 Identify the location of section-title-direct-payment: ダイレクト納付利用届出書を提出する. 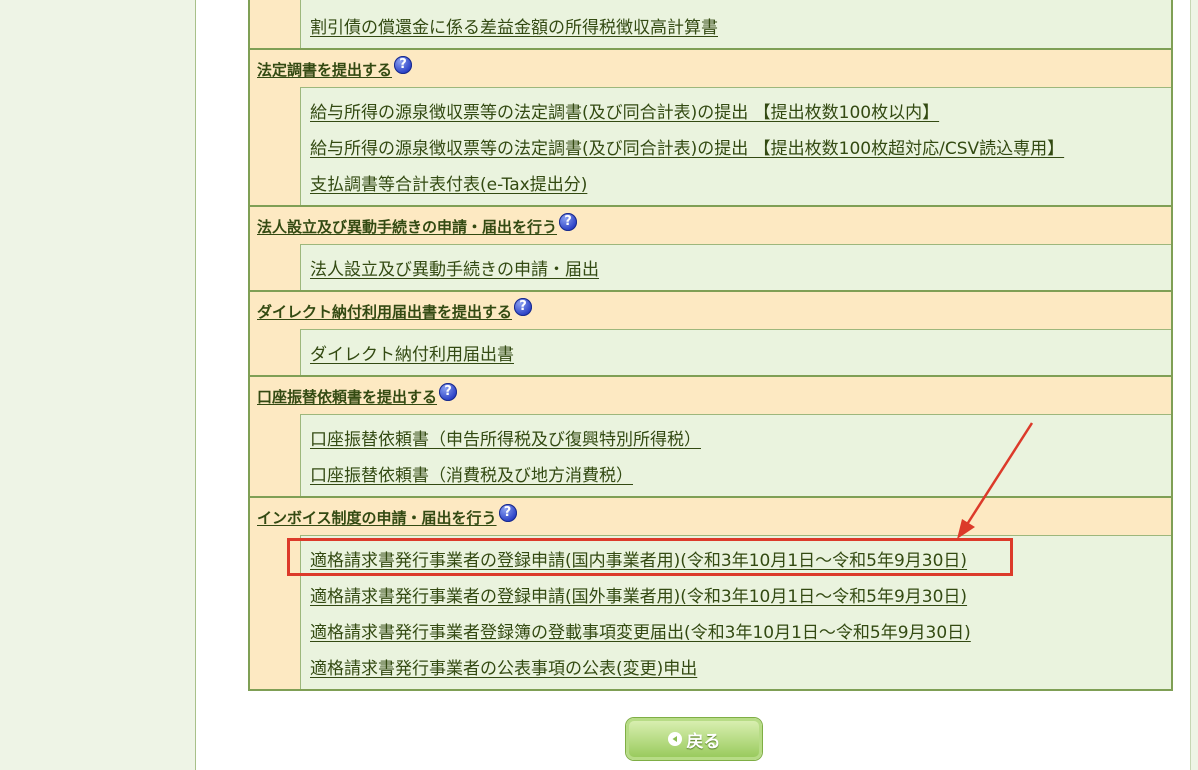
(384, 311).